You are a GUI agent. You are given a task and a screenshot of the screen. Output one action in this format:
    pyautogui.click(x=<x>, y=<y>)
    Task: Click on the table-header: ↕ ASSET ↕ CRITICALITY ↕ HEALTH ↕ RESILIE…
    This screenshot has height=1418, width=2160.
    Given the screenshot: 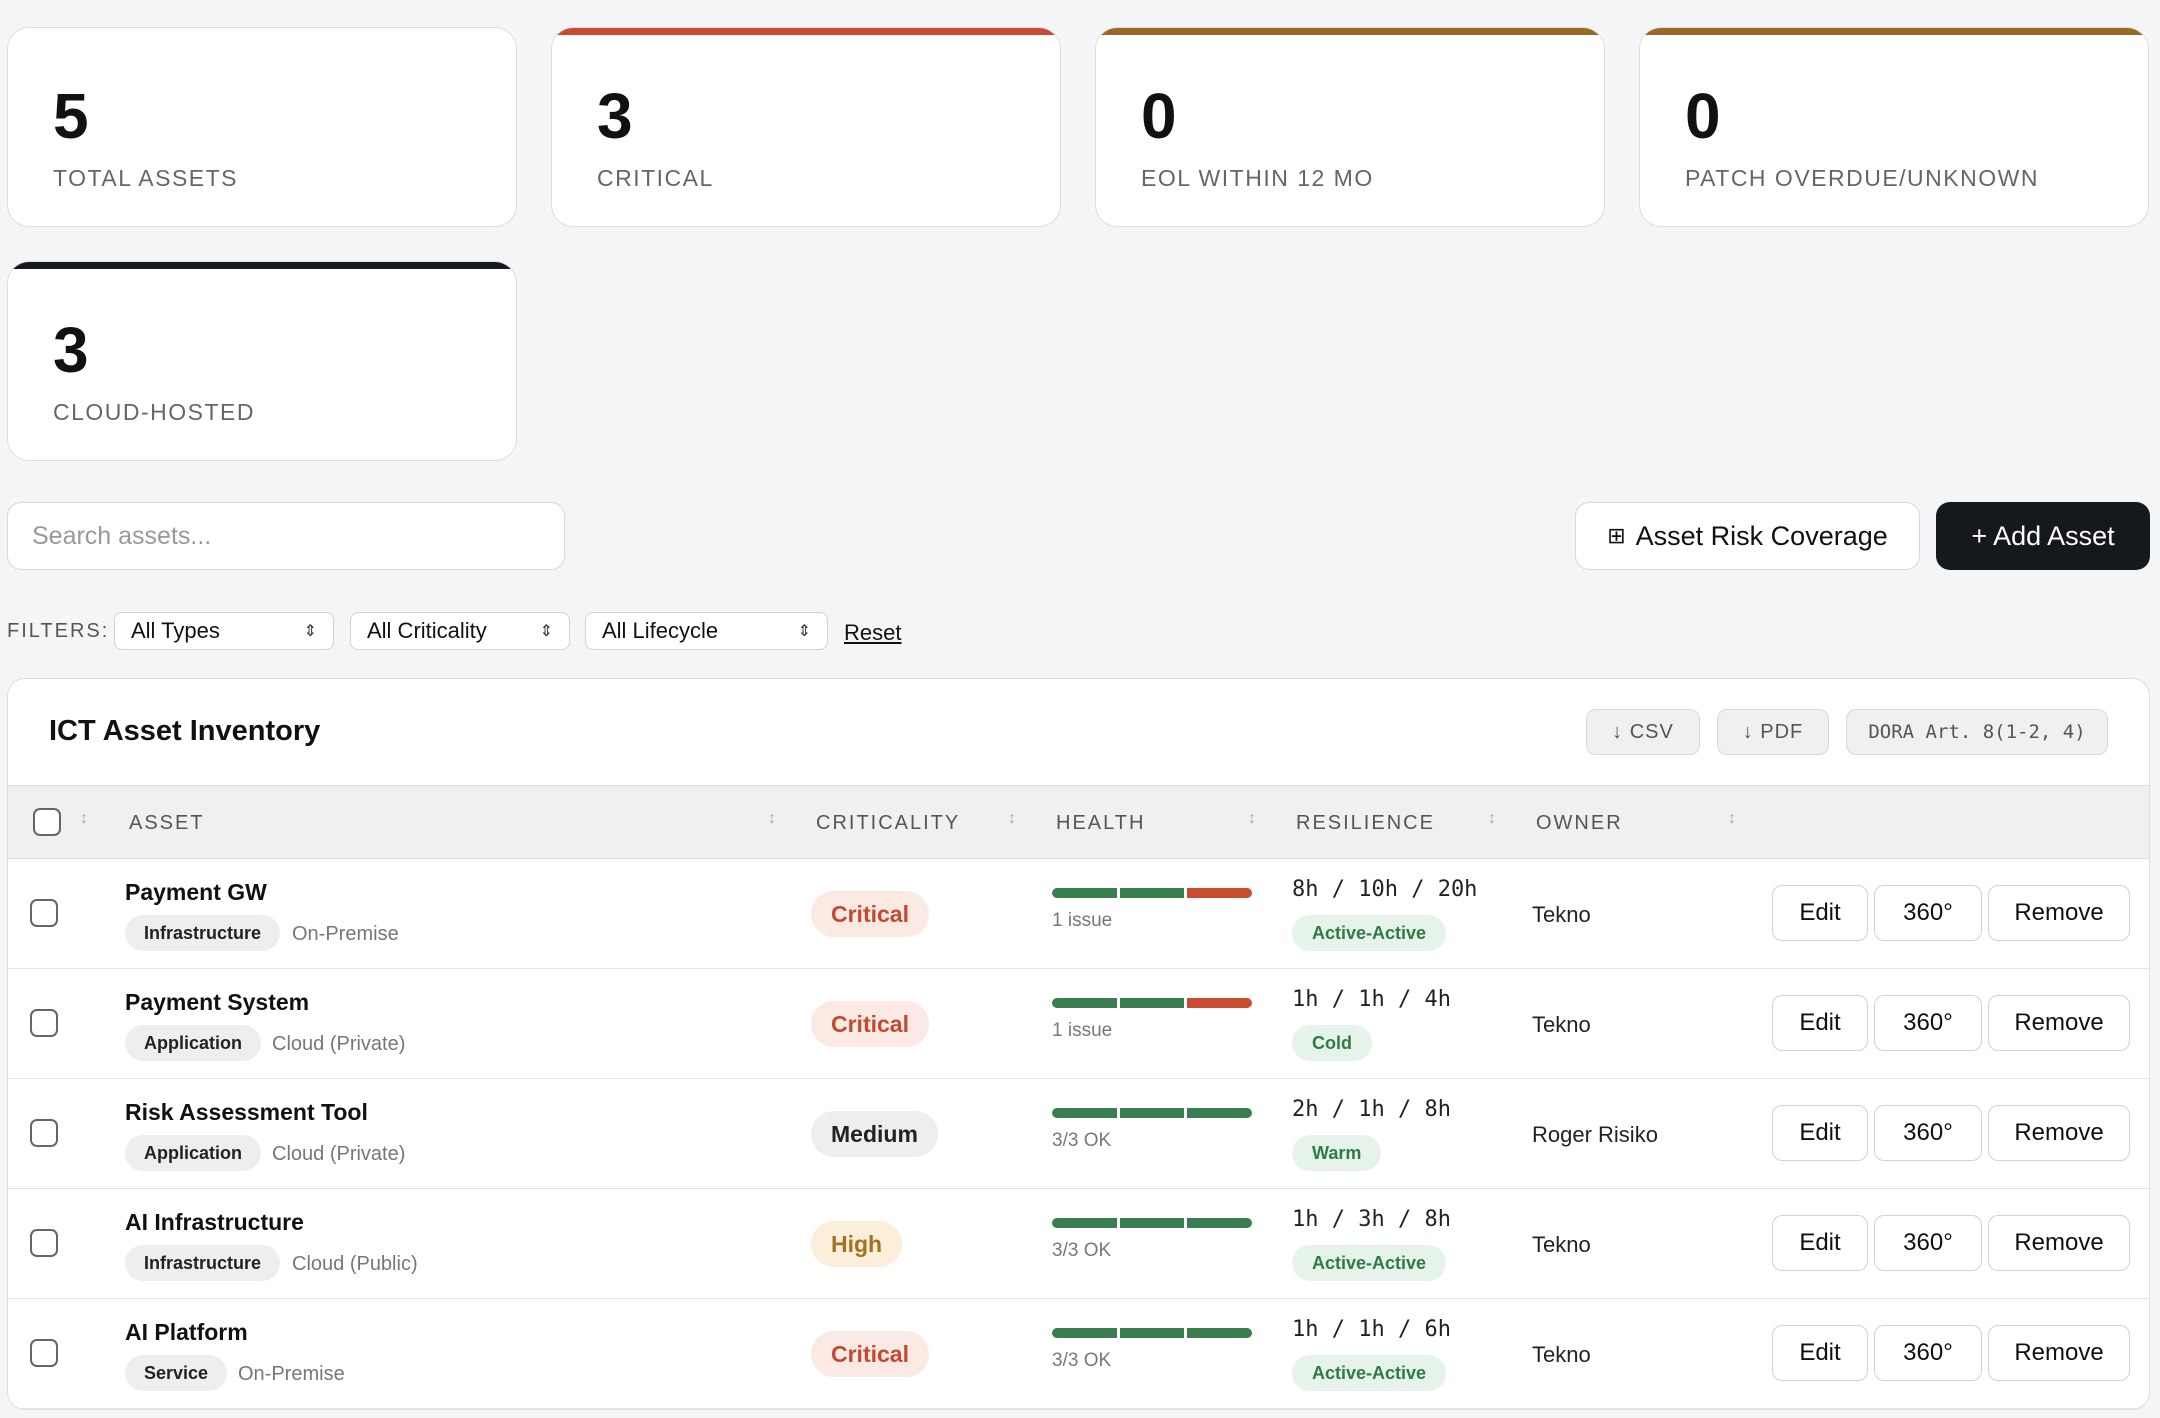 What is the action you would take?
    pyautogui.click(x=1078, y=822)
    